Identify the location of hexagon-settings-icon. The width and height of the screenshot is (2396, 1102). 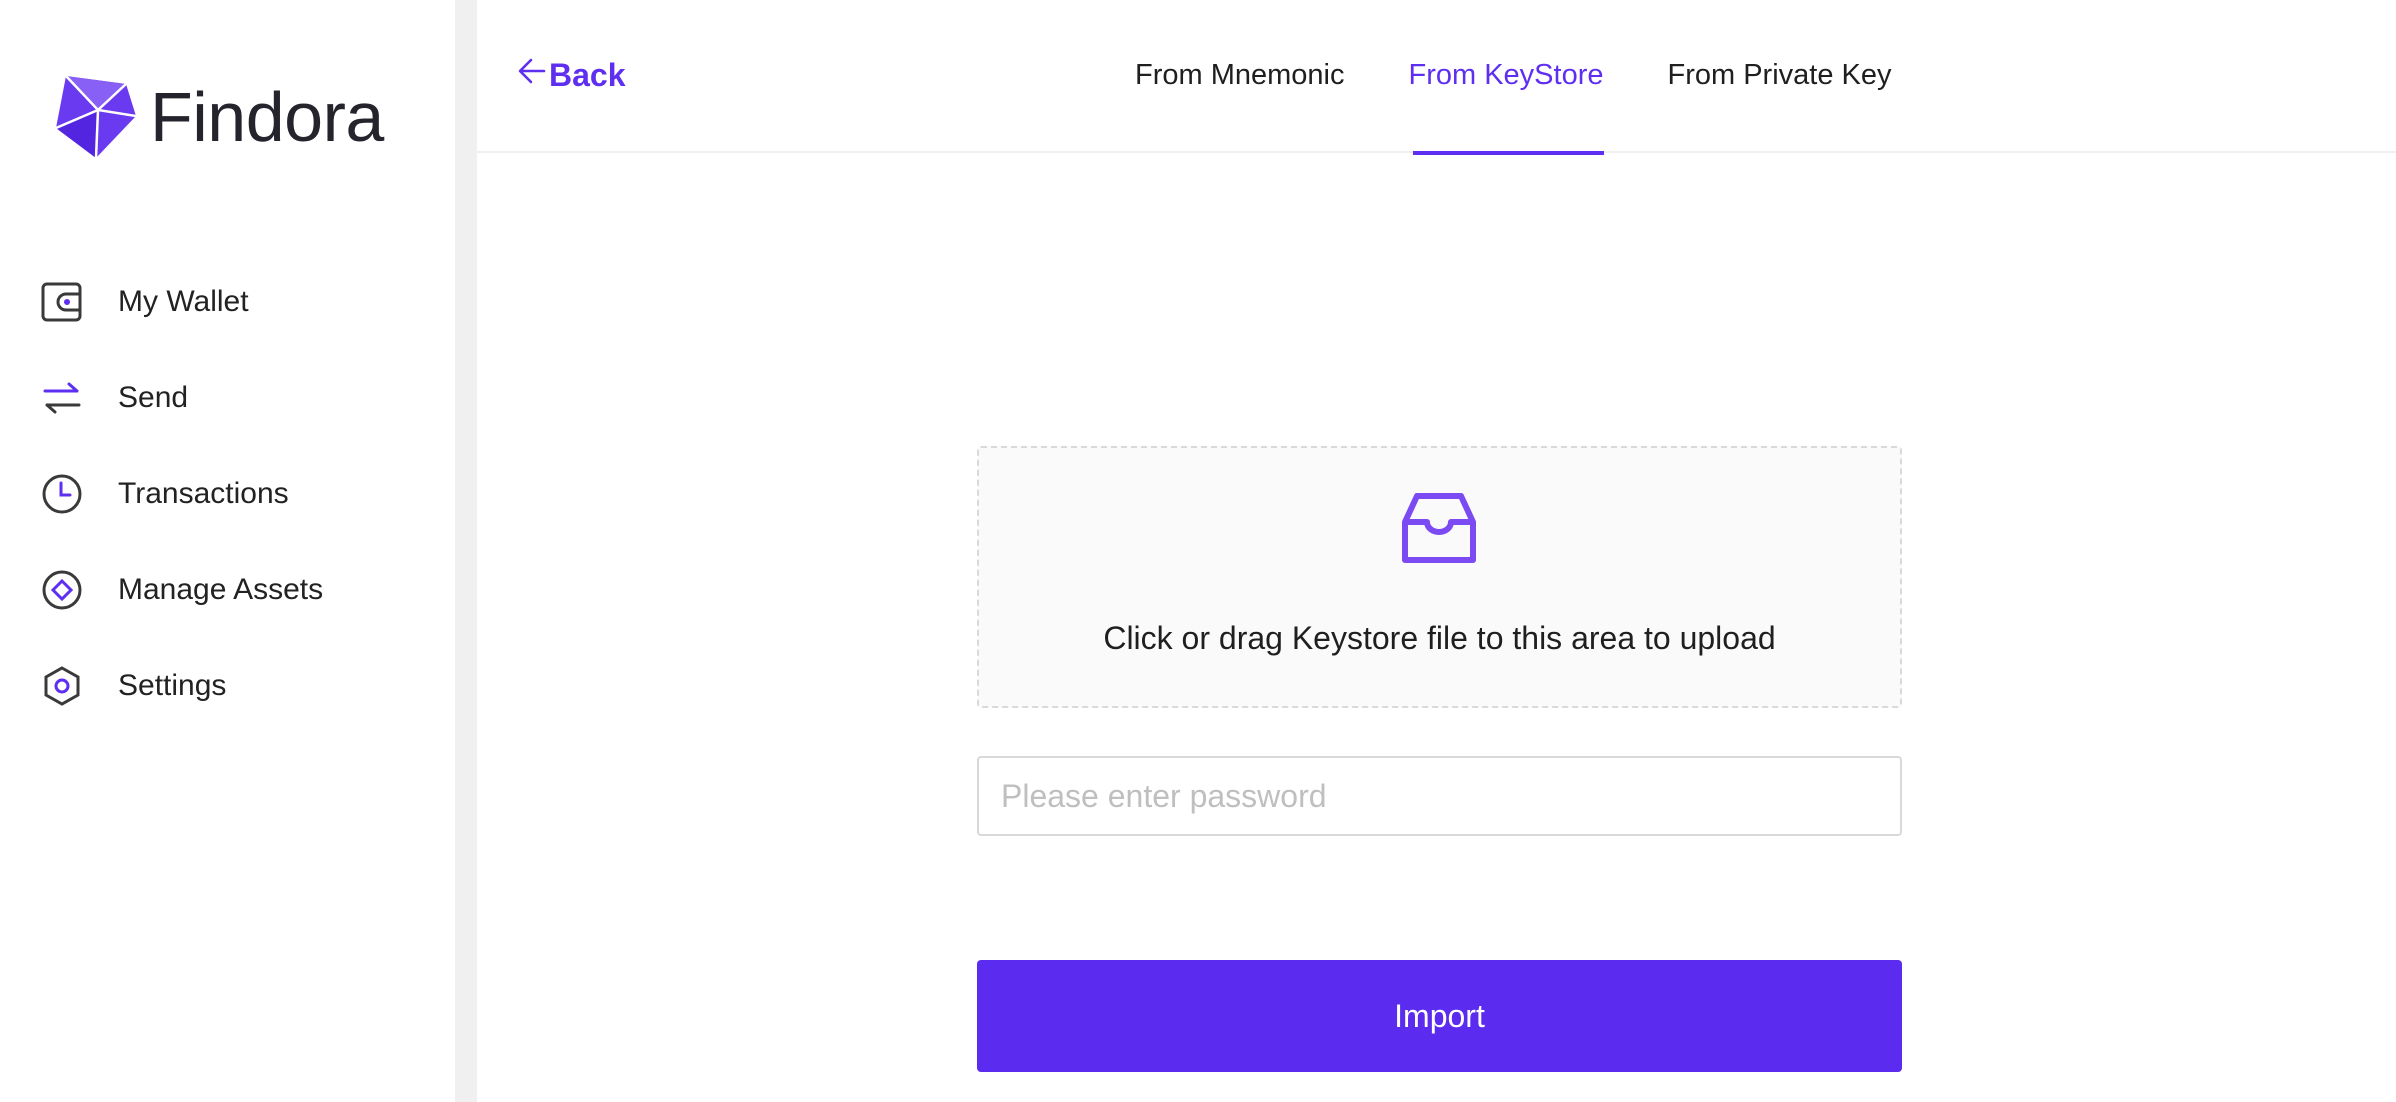
(62, 686).